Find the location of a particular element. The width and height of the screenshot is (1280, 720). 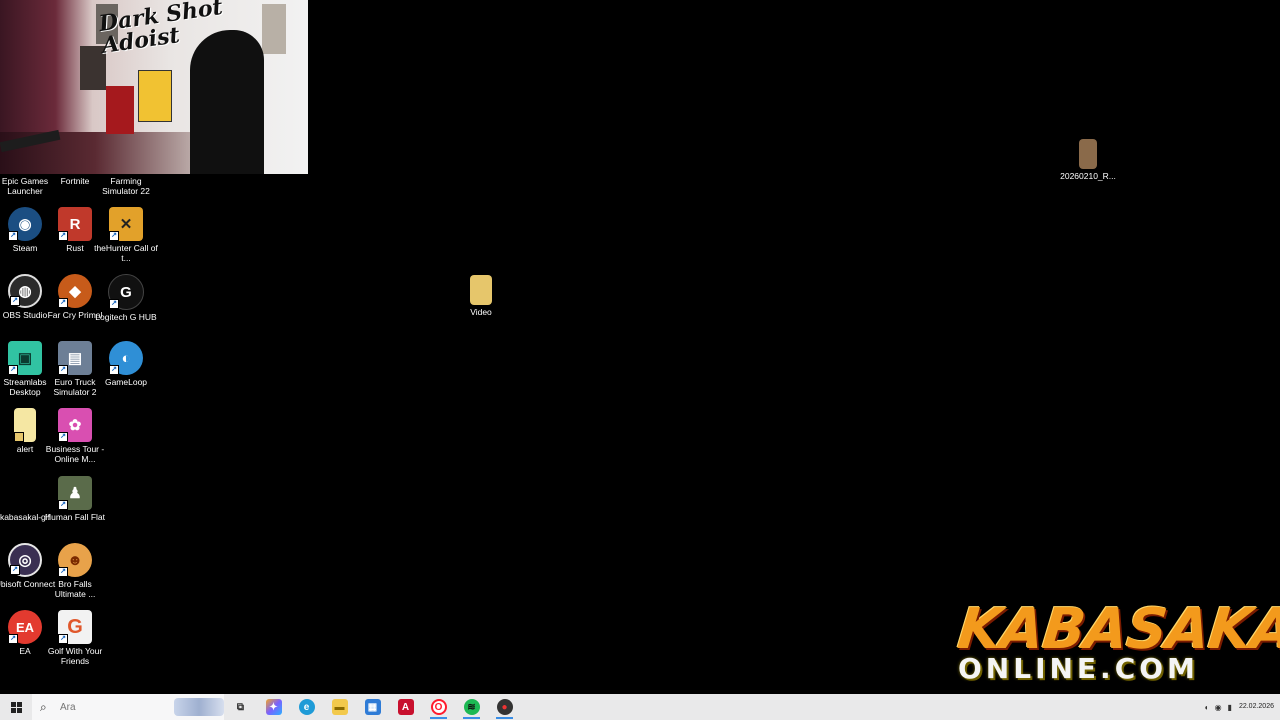

icon-glyph: ◐ is located at coordinates (126, 358).